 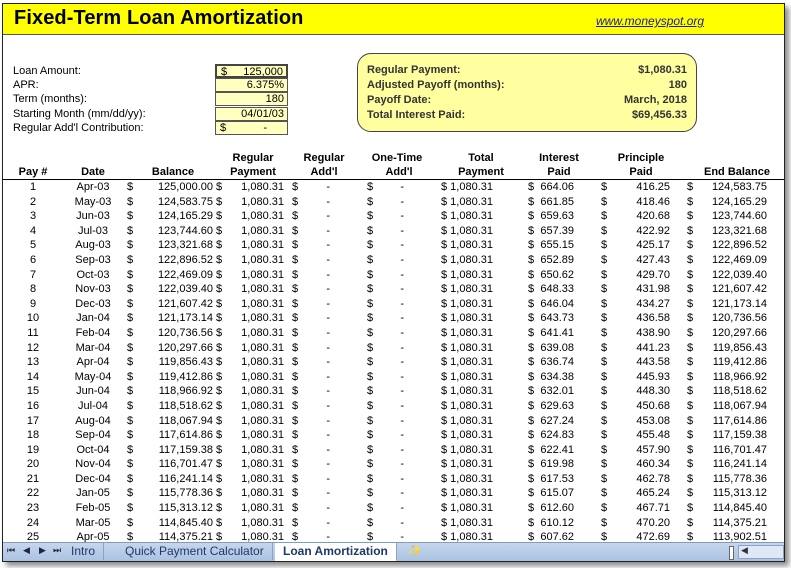 I want to click on principle-paid-cell: 422.92, so click(x=653, y=231).